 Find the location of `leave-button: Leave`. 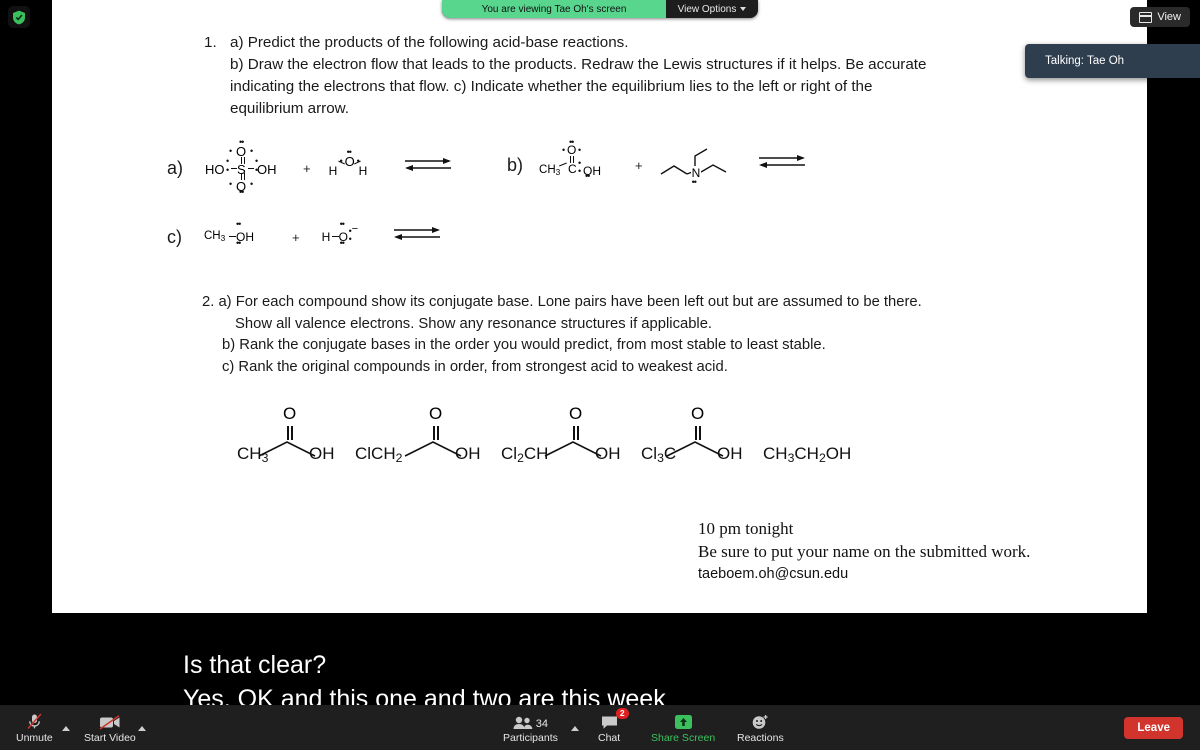

leave-button: Leave is located at coordinates (1153, 728).